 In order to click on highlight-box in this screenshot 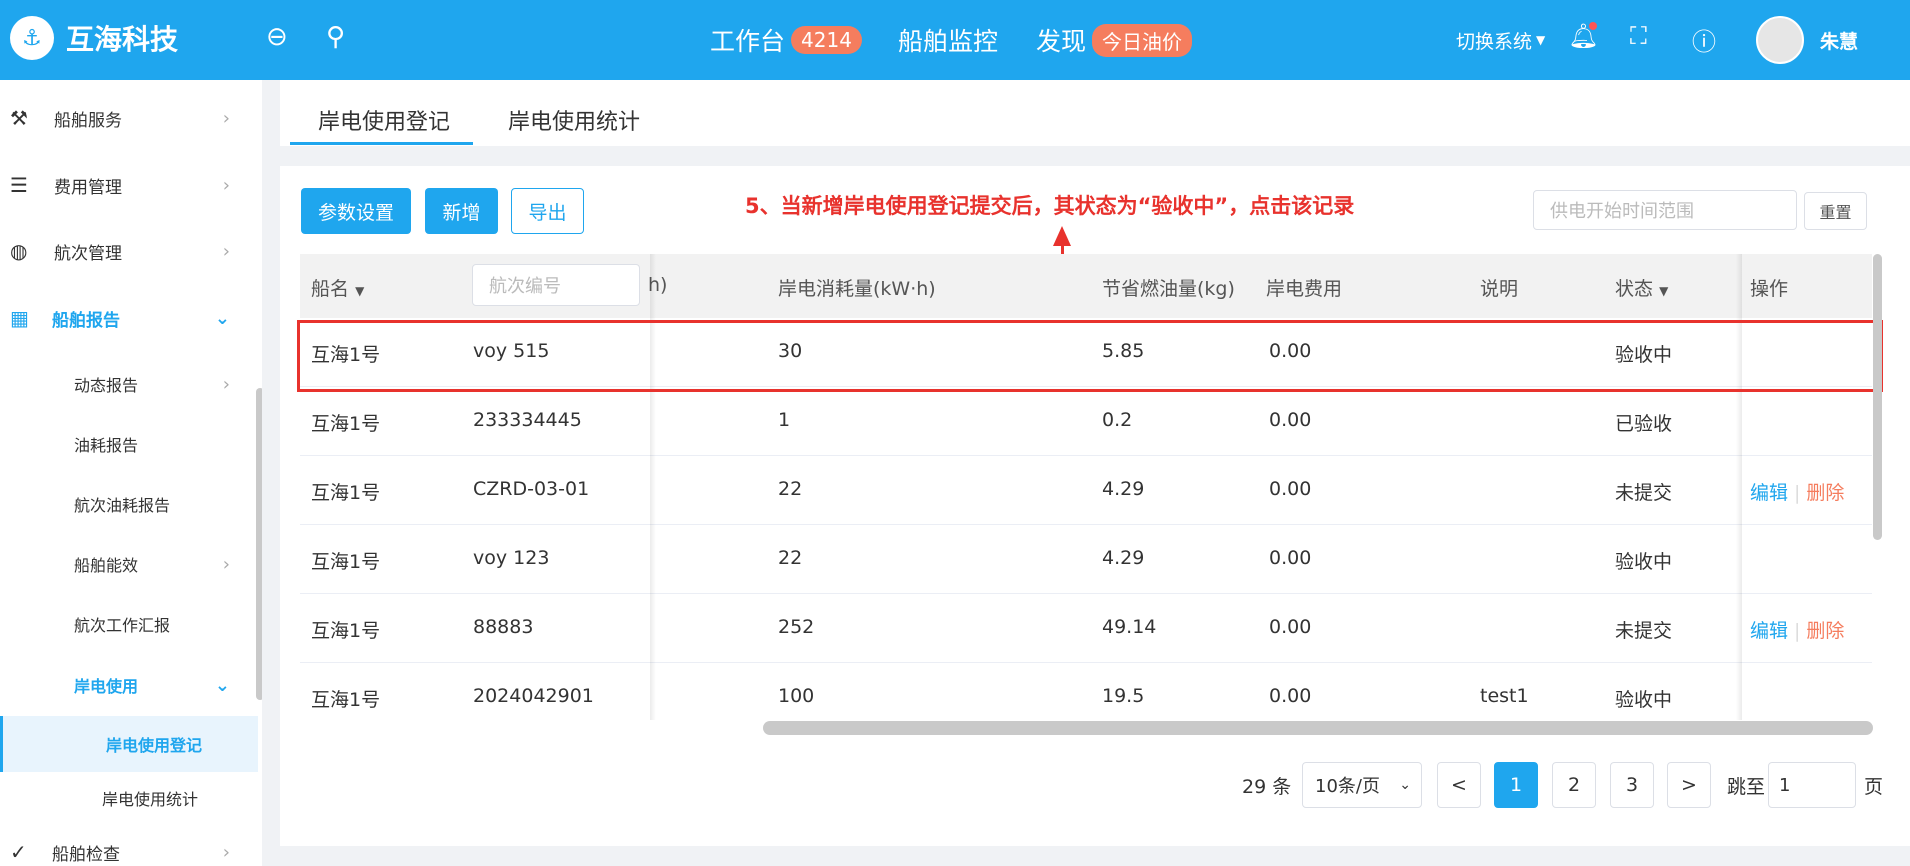, I will do `click(1090, 356)`.